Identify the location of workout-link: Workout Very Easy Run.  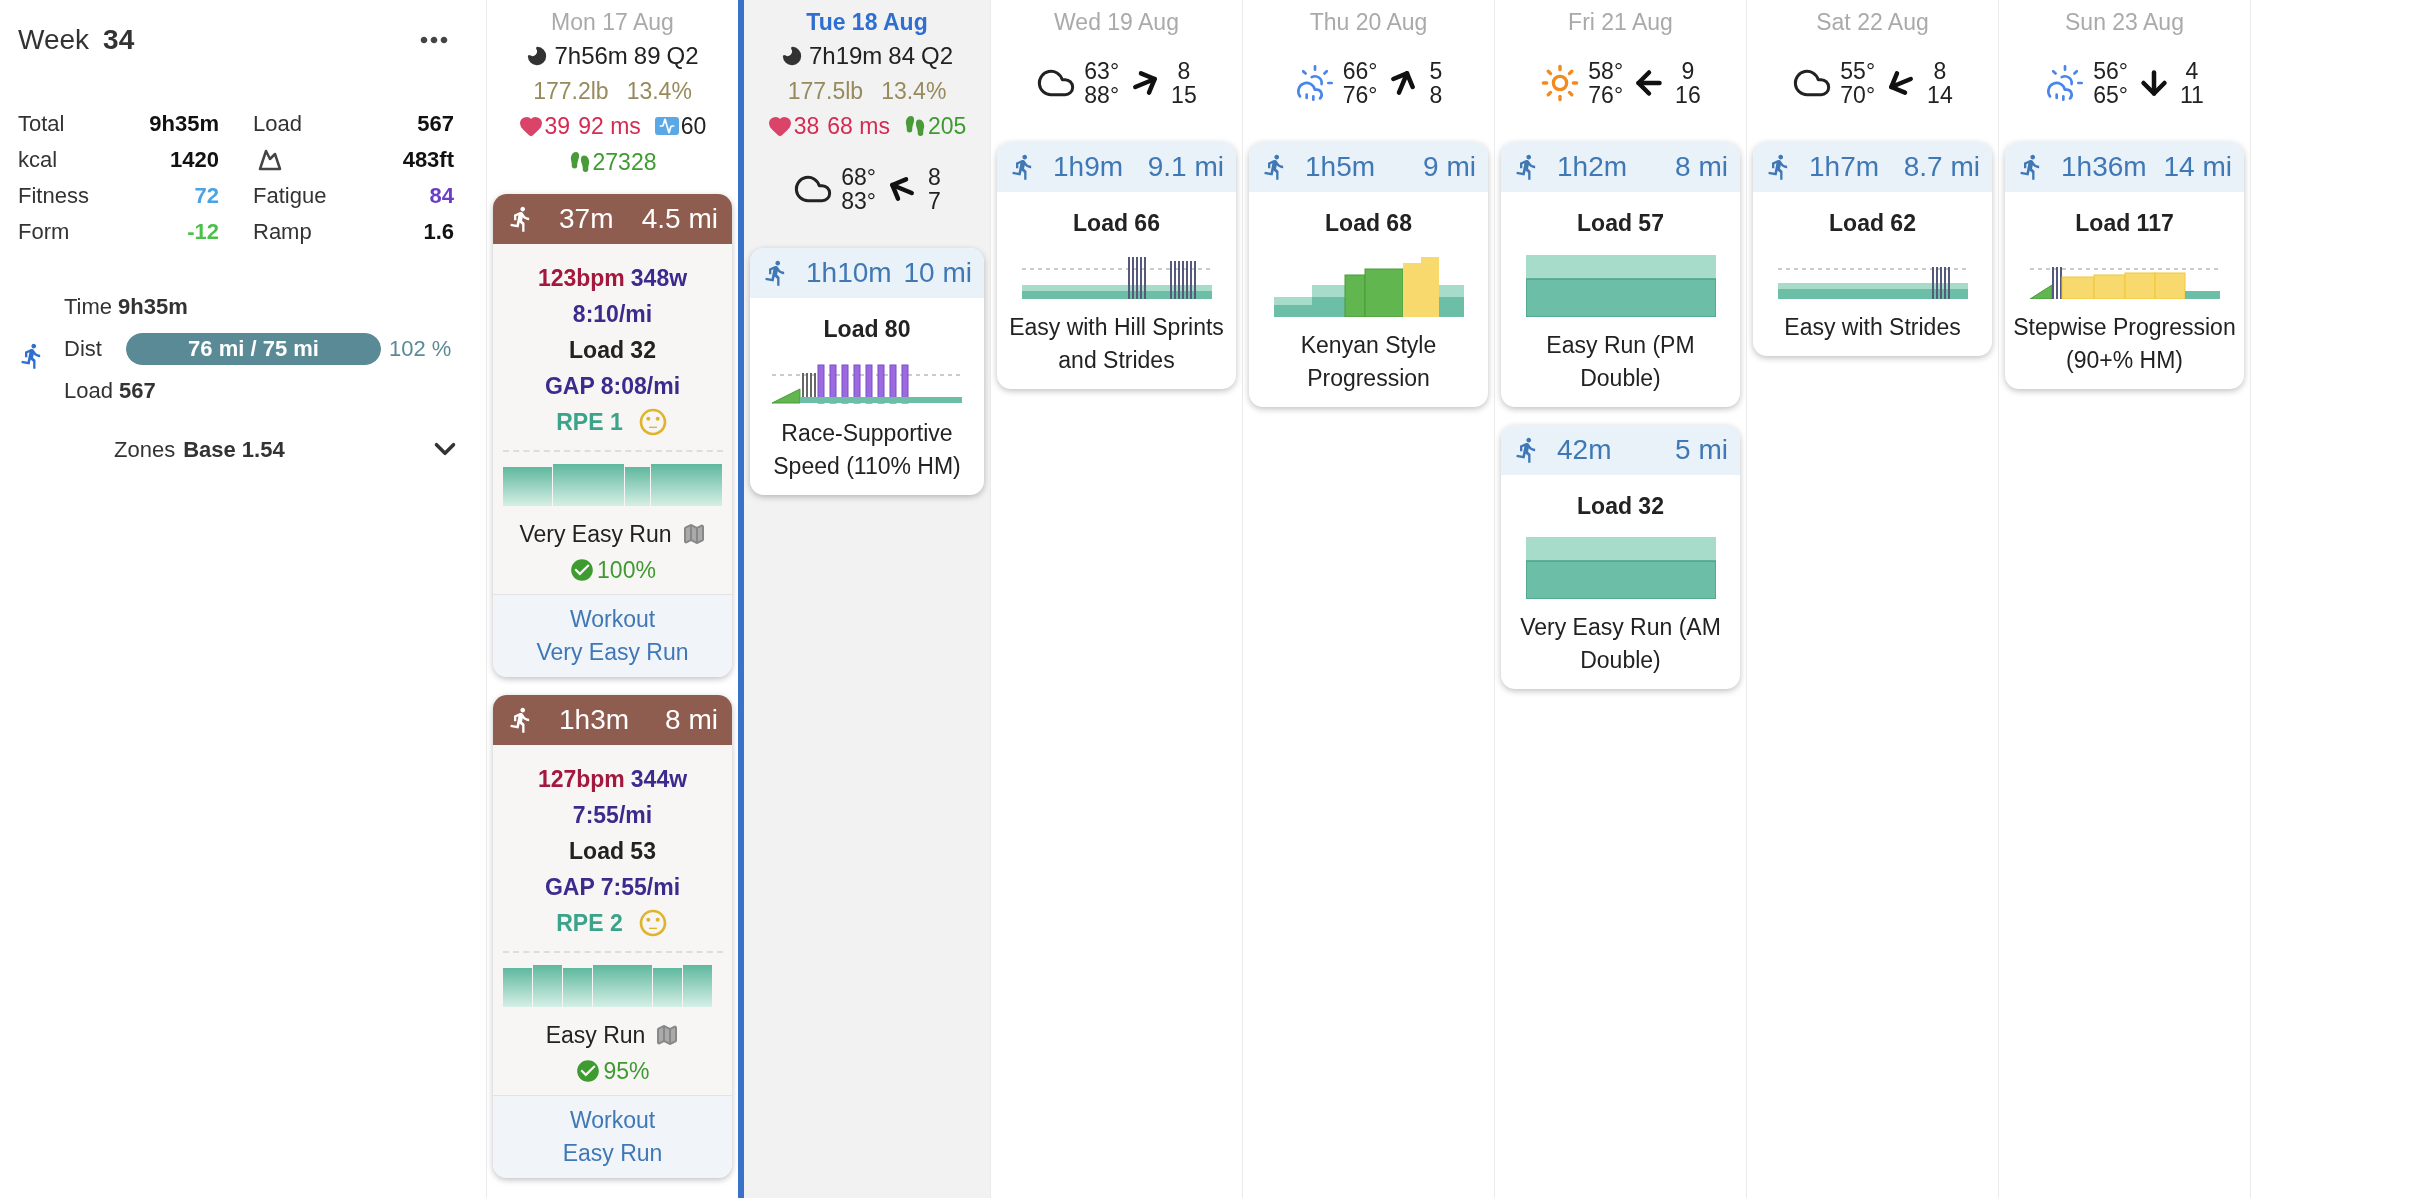
(612, 635).